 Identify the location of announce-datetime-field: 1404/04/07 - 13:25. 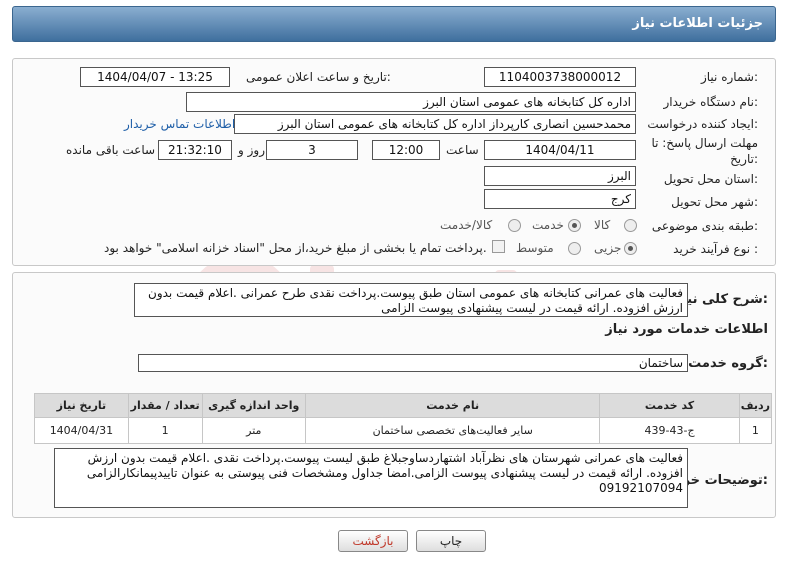
(155, 77).